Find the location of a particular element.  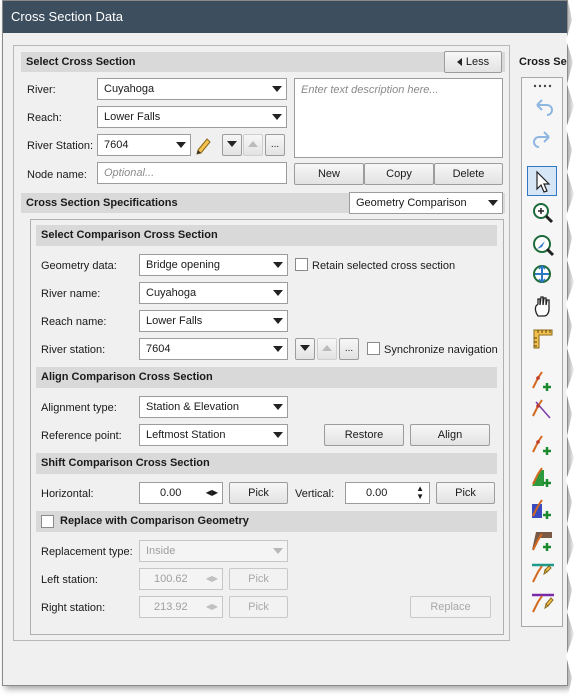

river-station-select: 7604 is located at coordinates (144, 145).